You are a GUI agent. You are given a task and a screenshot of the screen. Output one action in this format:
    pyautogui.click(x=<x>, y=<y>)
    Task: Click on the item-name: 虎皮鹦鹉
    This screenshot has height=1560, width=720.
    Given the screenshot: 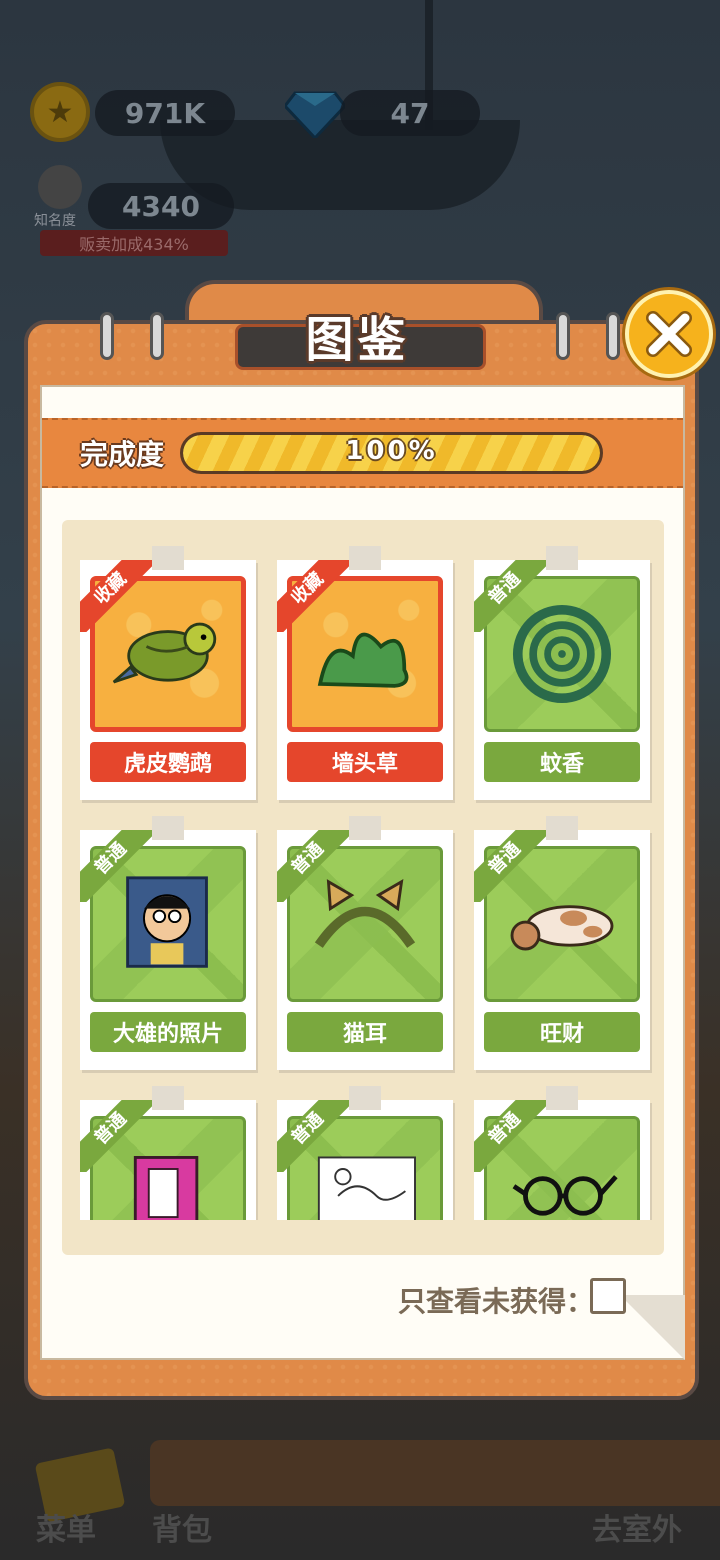 What is the action you would take?
    pyautogui.click(x=168, y=762)
    